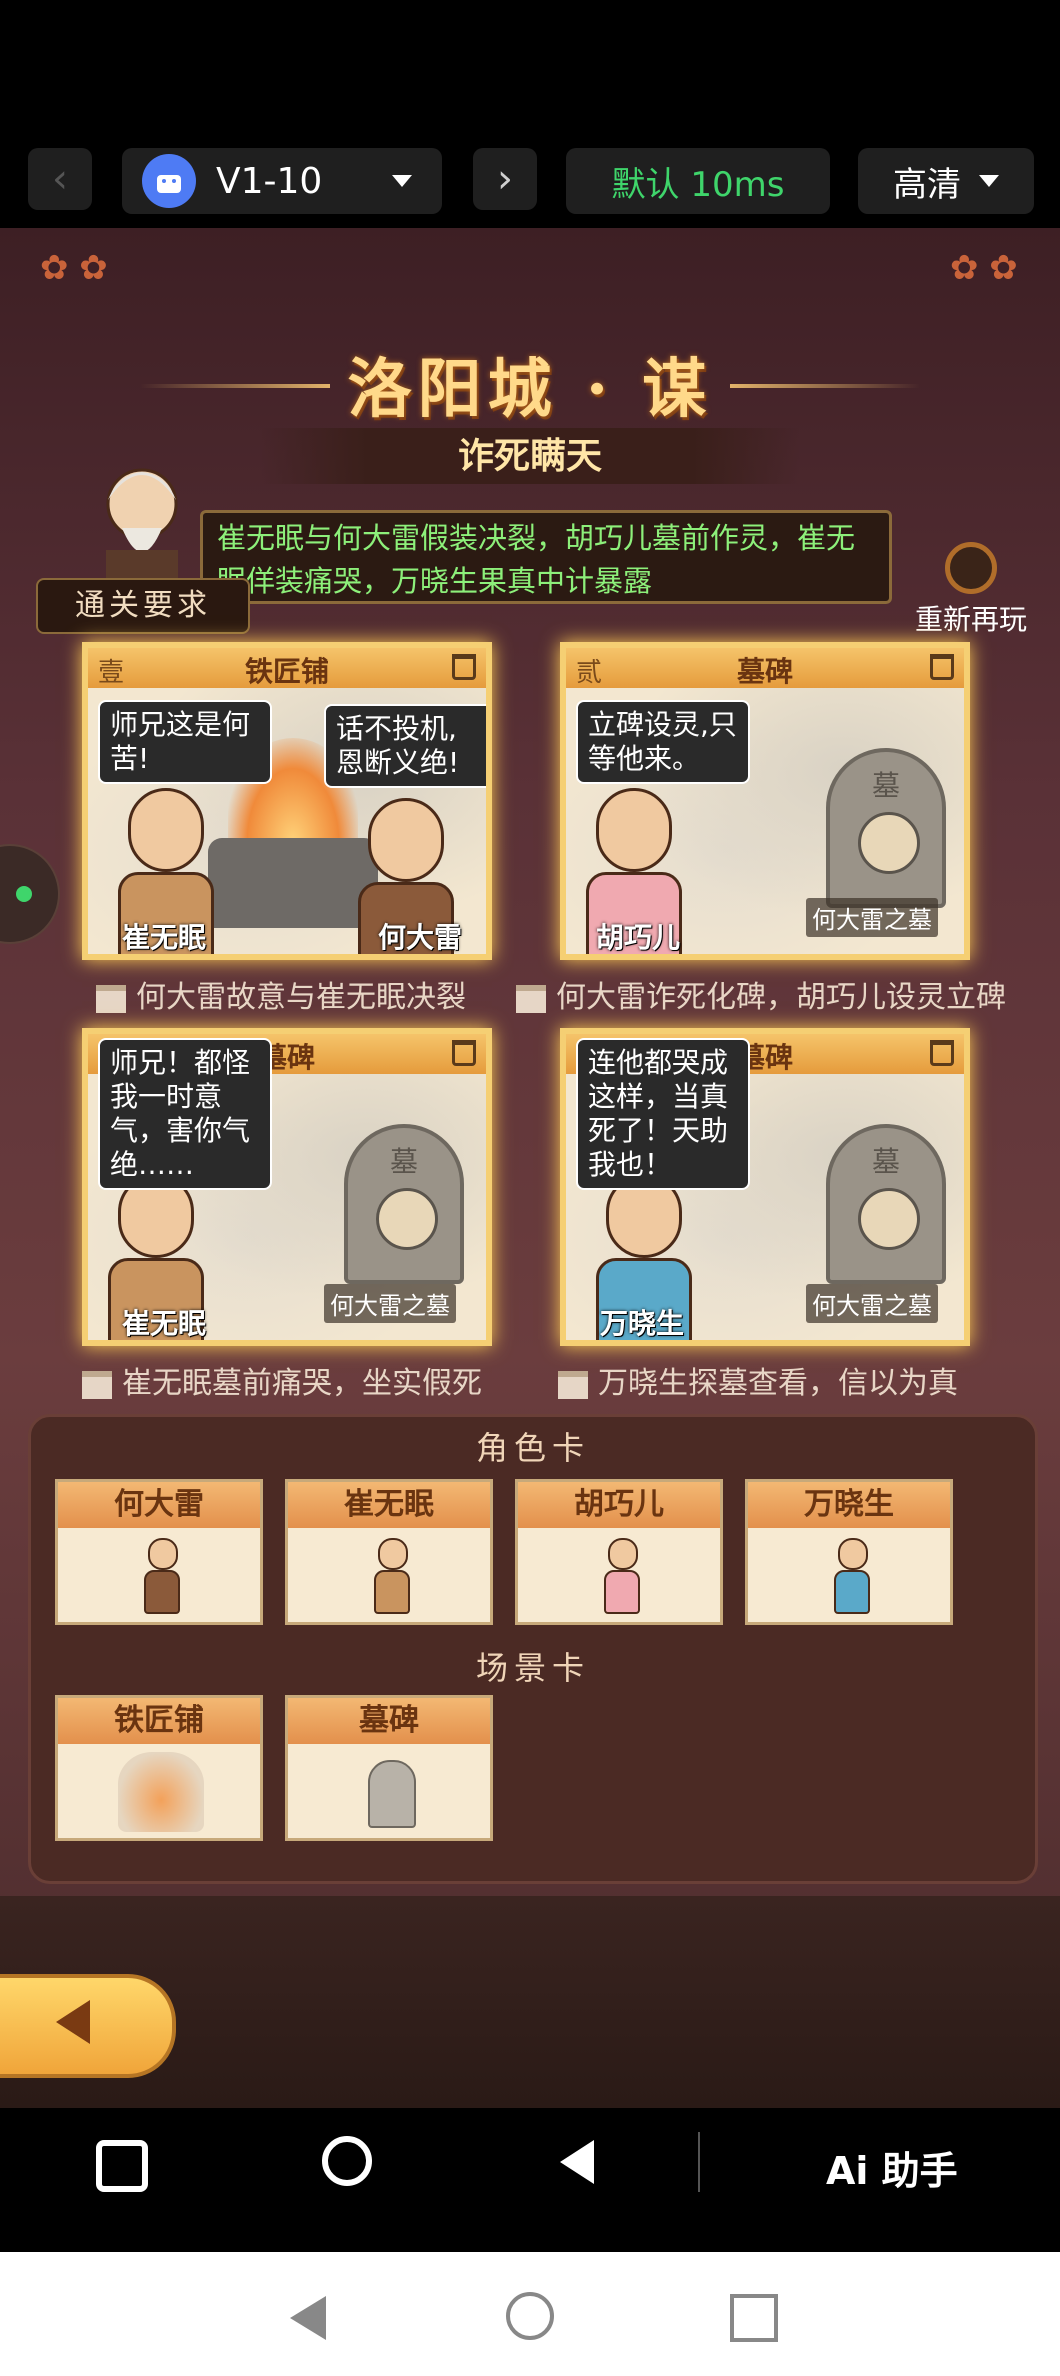 The image size is (1060, 2376). What do you see at coordinates (663, 742) in the screenshot?
I see `speech-bubble: 立碑设灵,只等他来。` at bounding box center [663, 742].